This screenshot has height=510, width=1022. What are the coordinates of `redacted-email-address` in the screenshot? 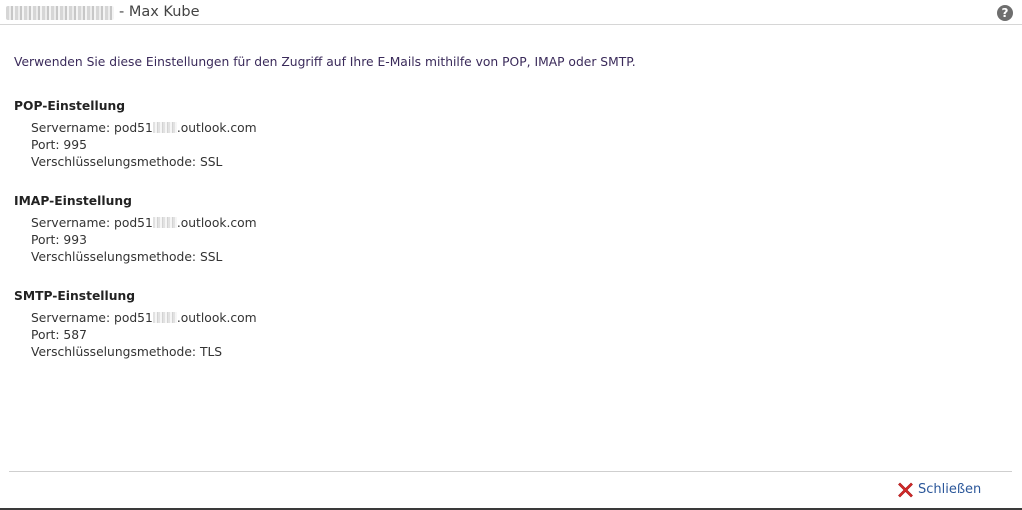 It's located at (60, 13).